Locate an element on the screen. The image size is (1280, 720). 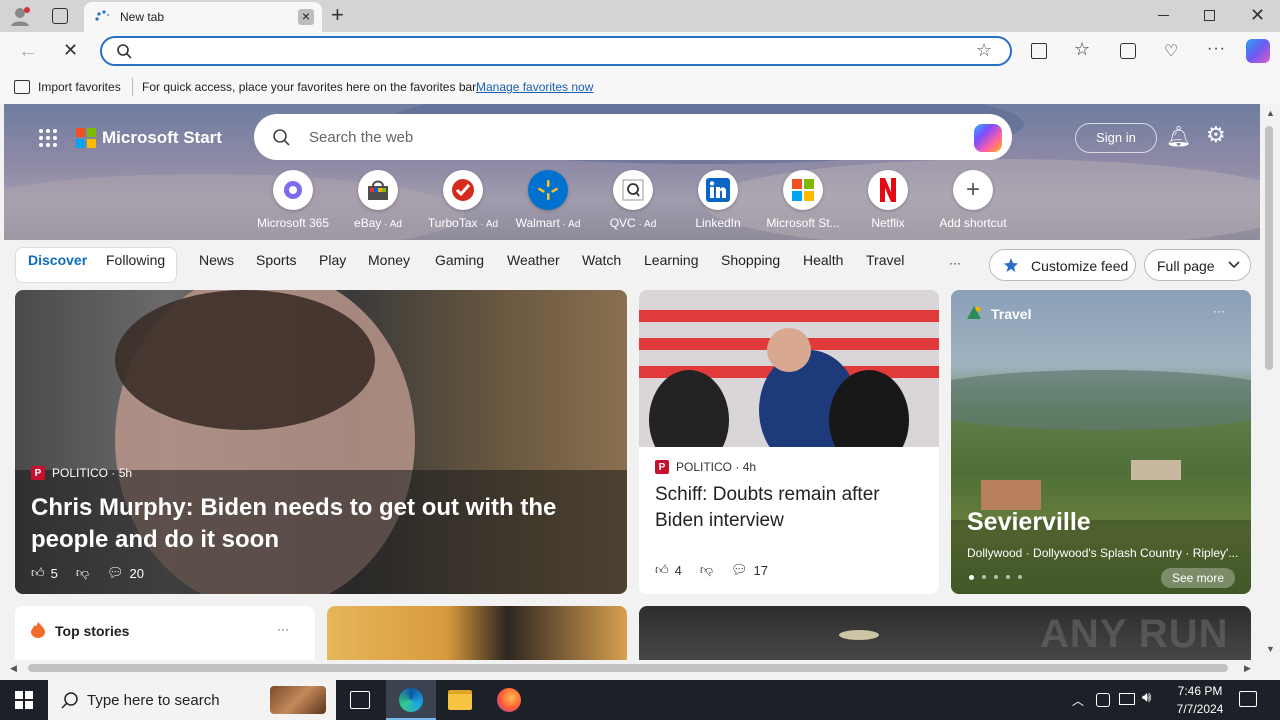
carousel-dot-active is located at coordinates (971, 577).